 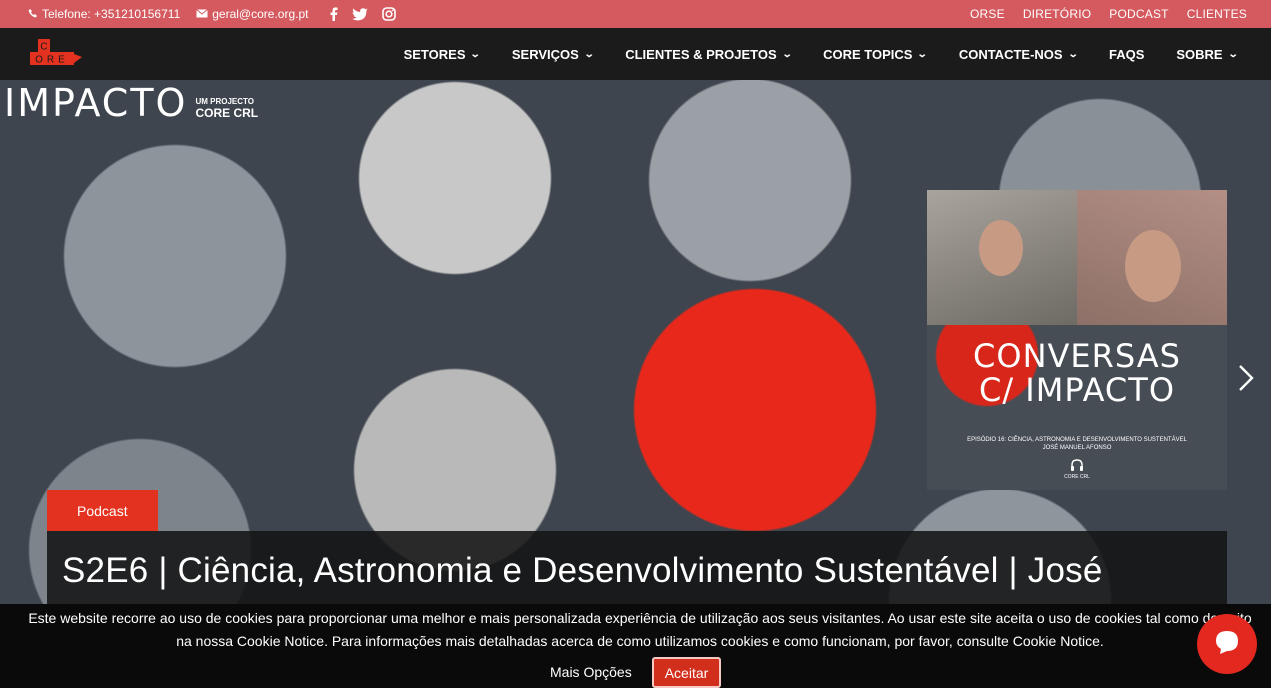 I want to click on email-link: geral@core.org.pt, so click(x=252, y=14).